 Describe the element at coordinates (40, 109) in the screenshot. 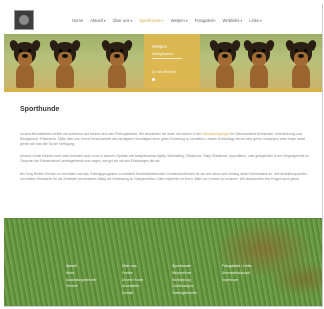

I see `page-title: Sporthunde` at that location.